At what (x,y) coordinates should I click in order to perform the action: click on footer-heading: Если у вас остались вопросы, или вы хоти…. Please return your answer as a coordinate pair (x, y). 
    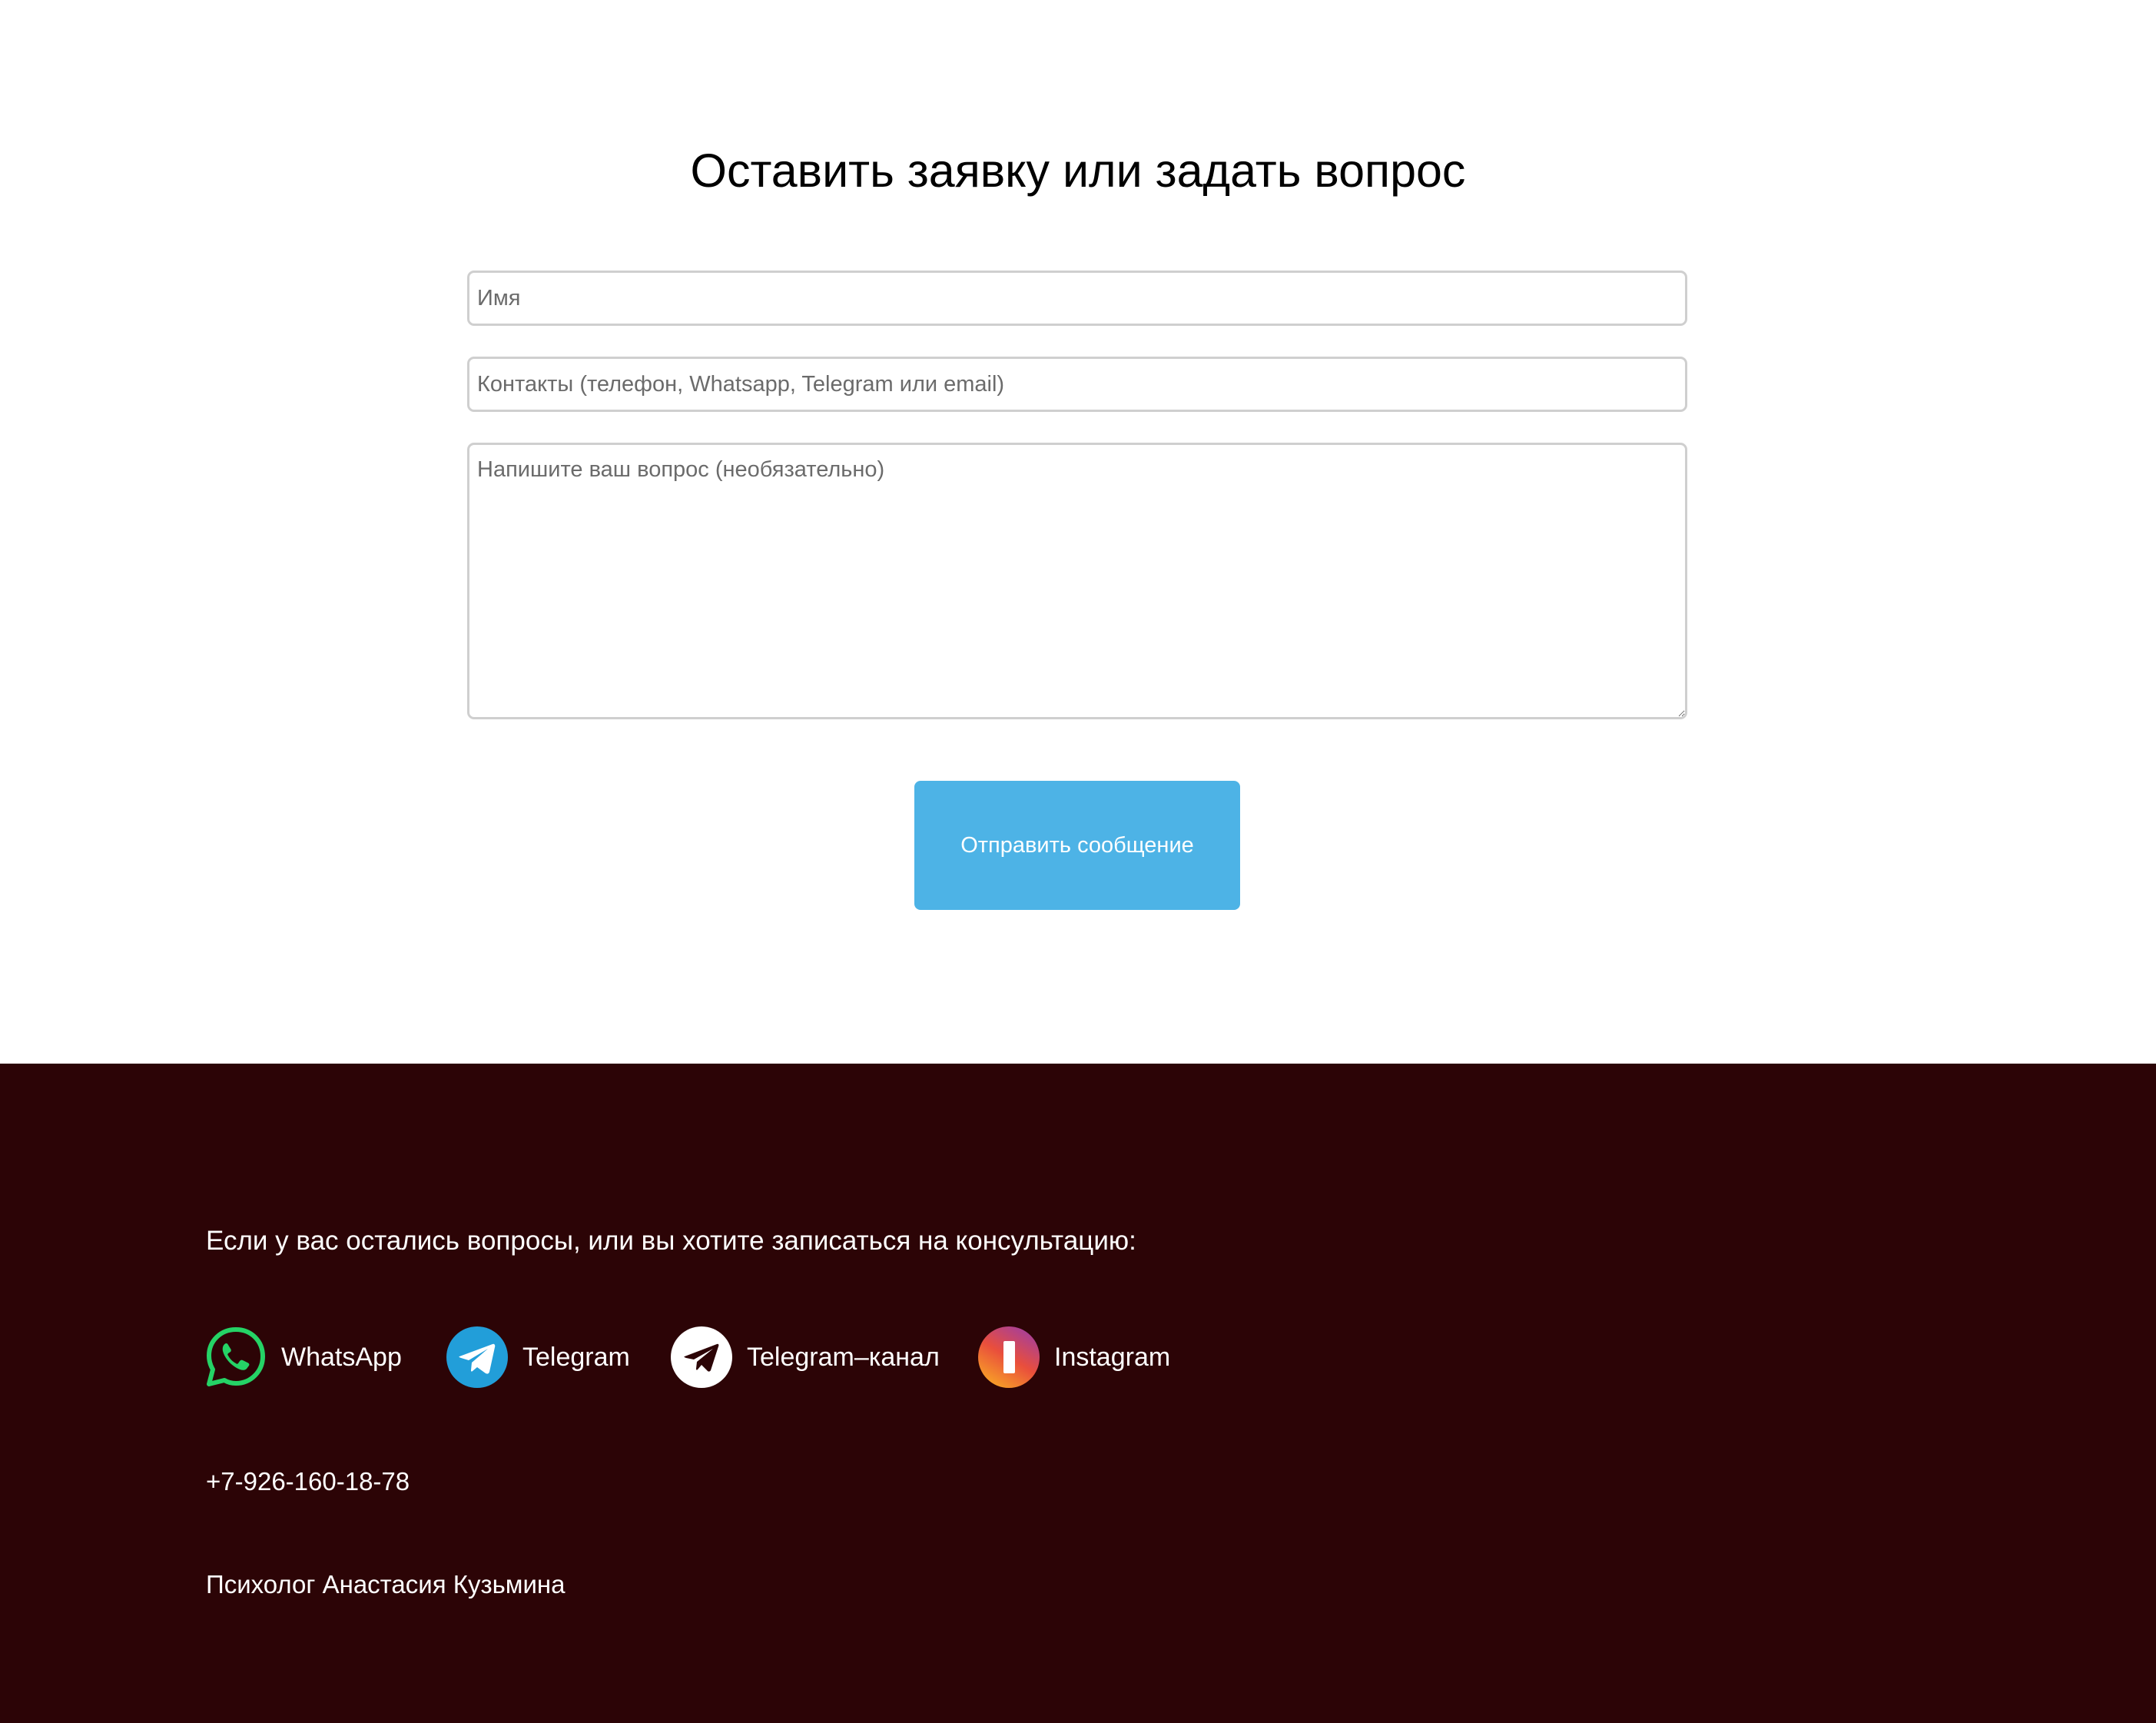
    Looking at the image, I should click on (671, 1241).